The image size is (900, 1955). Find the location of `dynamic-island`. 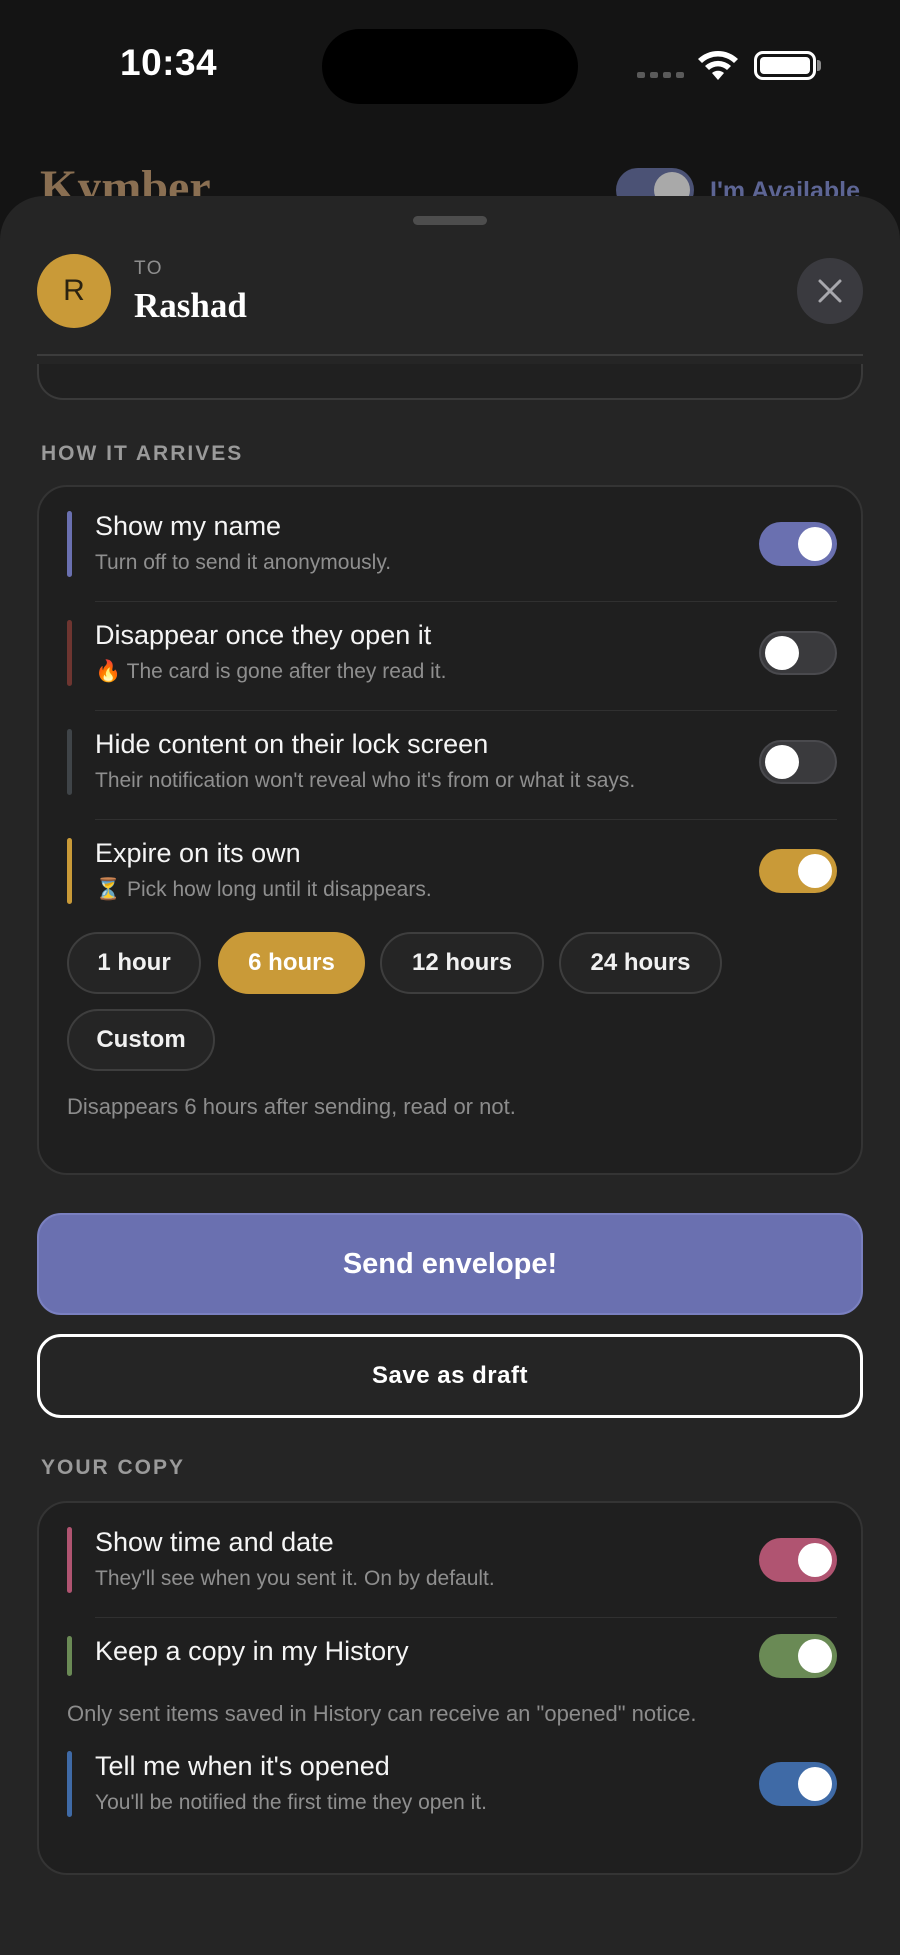

dynamic-island is located at coordinates (450, 66).